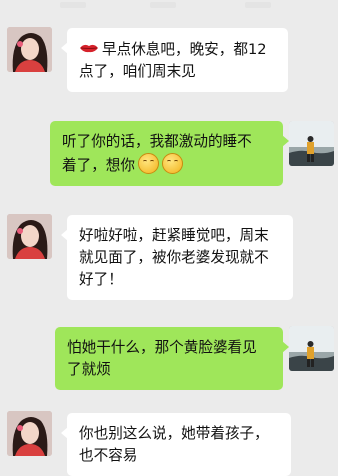  Describe the element at coordinates (89, 45) in the screenshot. I see `lips-icon` at that location.